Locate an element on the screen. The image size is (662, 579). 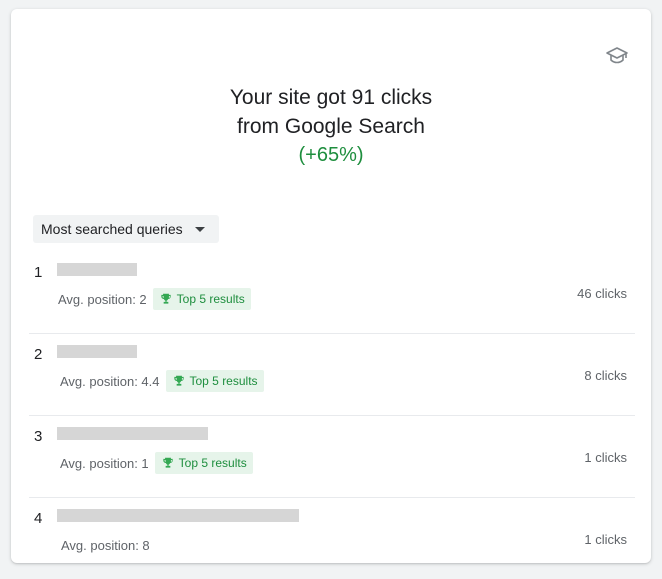
query-rank: 4 is located at coordinates (38, 518).